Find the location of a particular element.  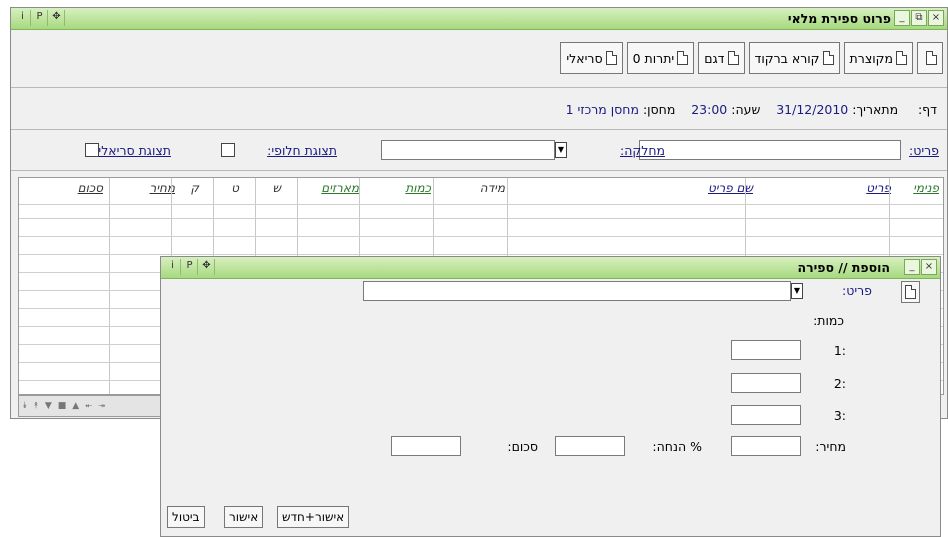

price-input is located at coordinates (766, 446).